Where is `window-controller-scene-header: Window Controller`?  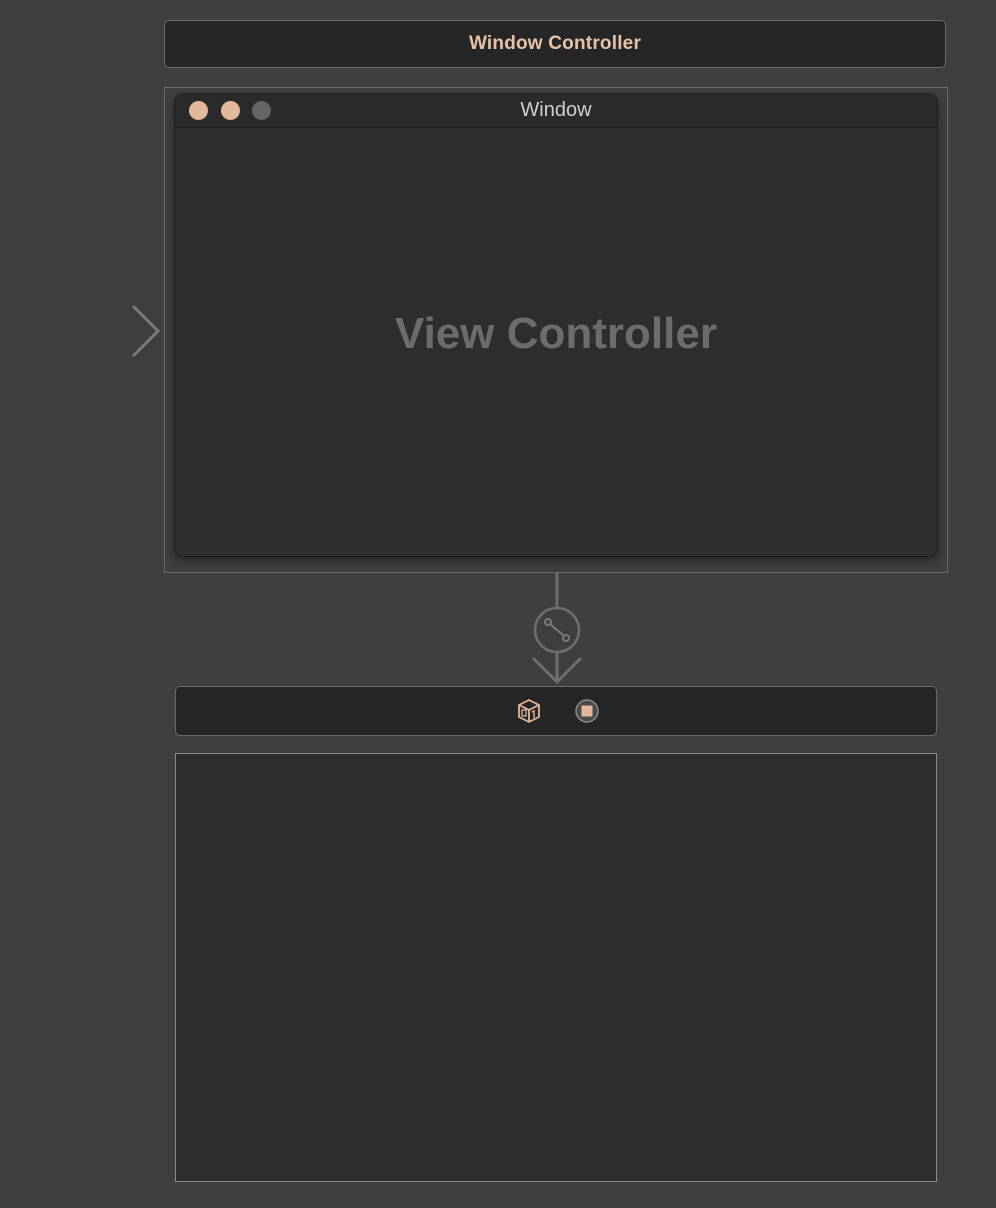
window-controller-scene-header: Window Controller is located at coordinates (555, 44).